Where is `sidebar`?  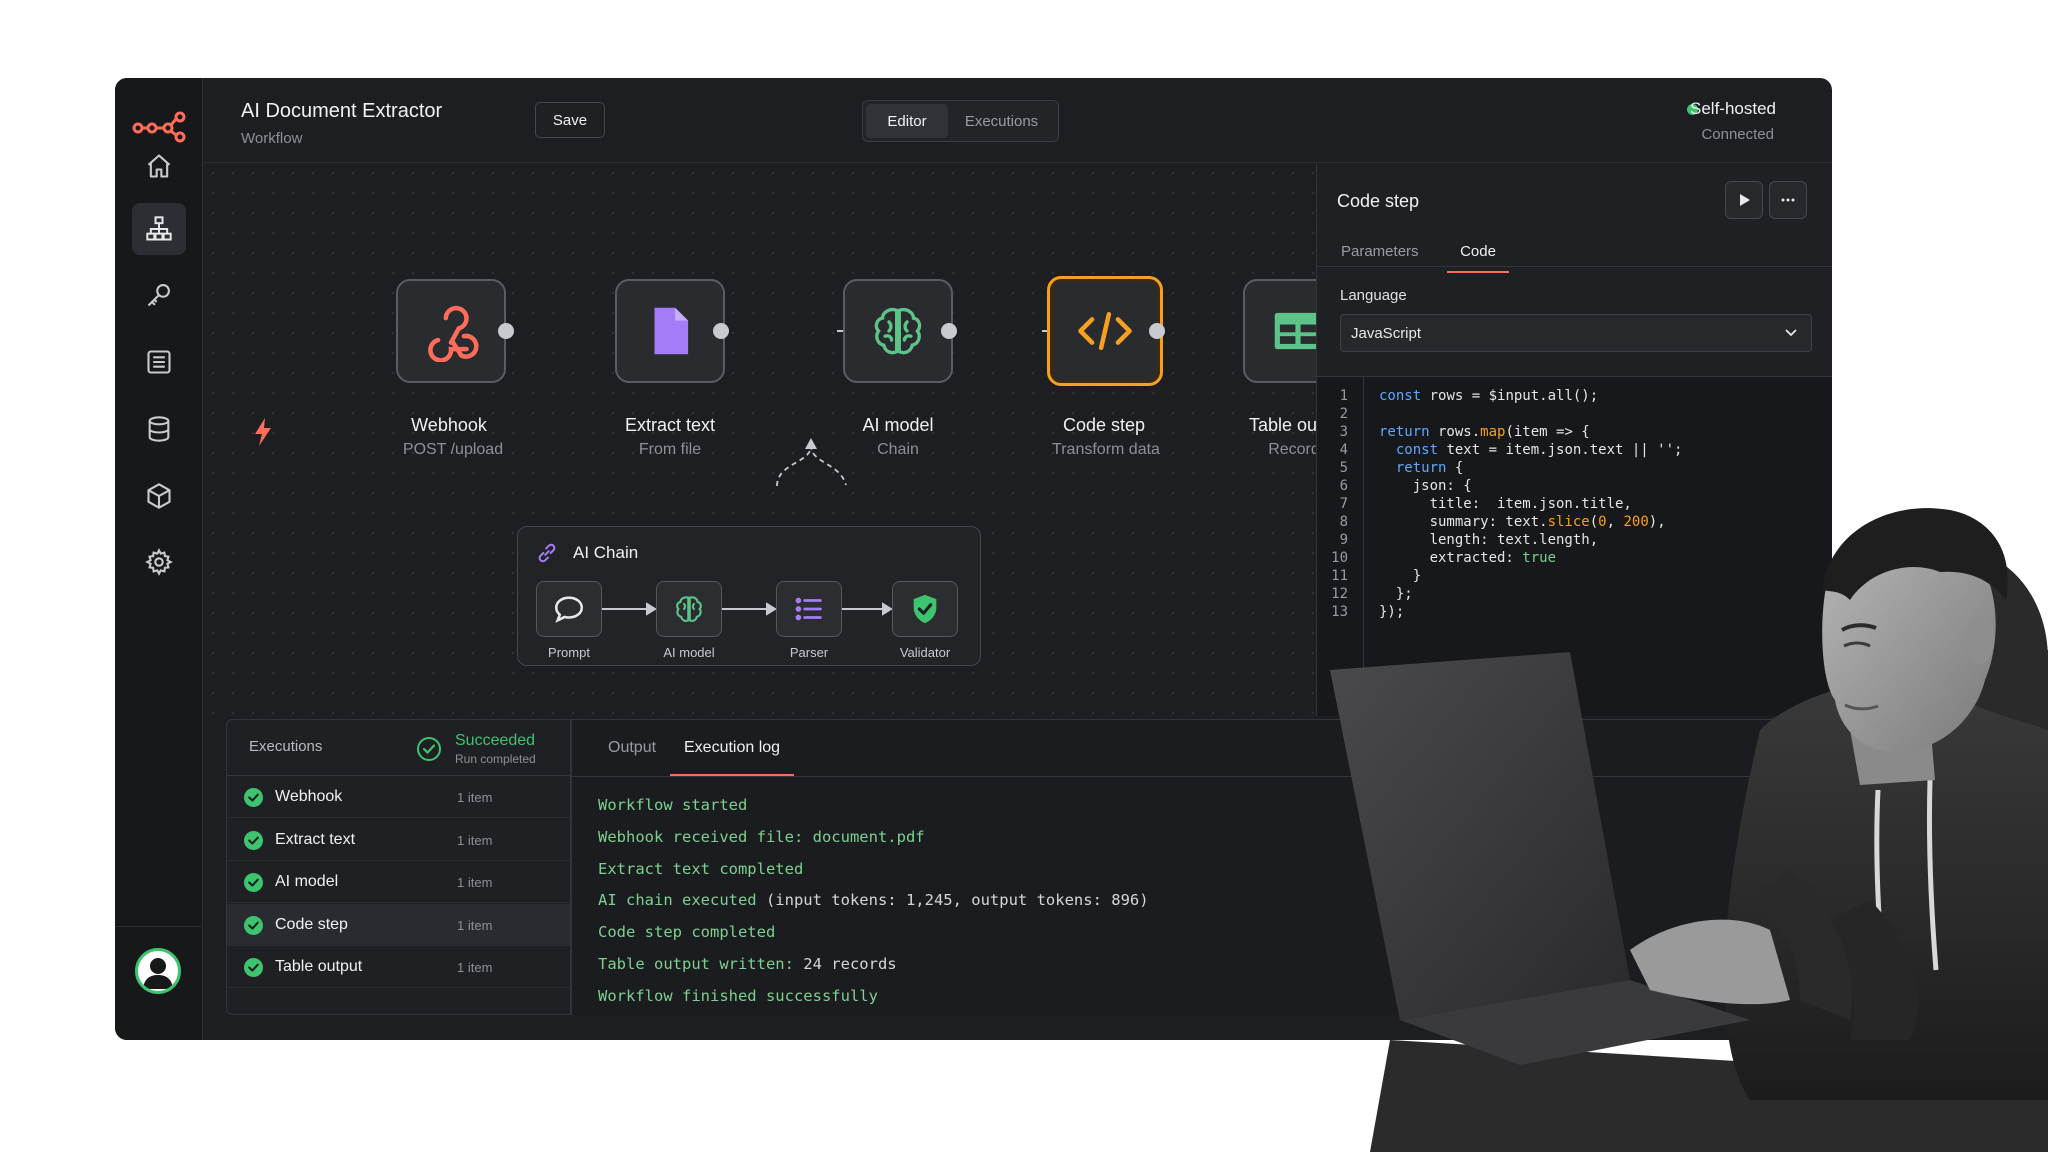
sidebar is located at coordinates (159, 559).